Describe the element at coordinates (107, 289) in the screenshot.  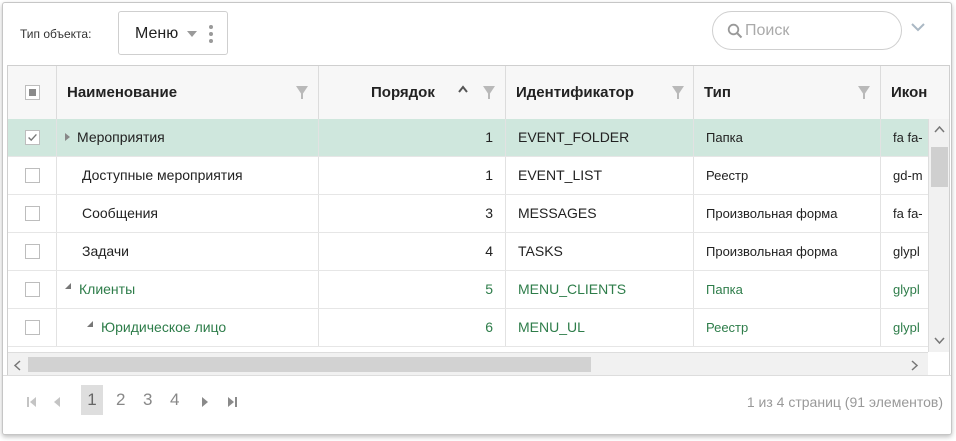
I see `row-name: Клиенты` at that location.